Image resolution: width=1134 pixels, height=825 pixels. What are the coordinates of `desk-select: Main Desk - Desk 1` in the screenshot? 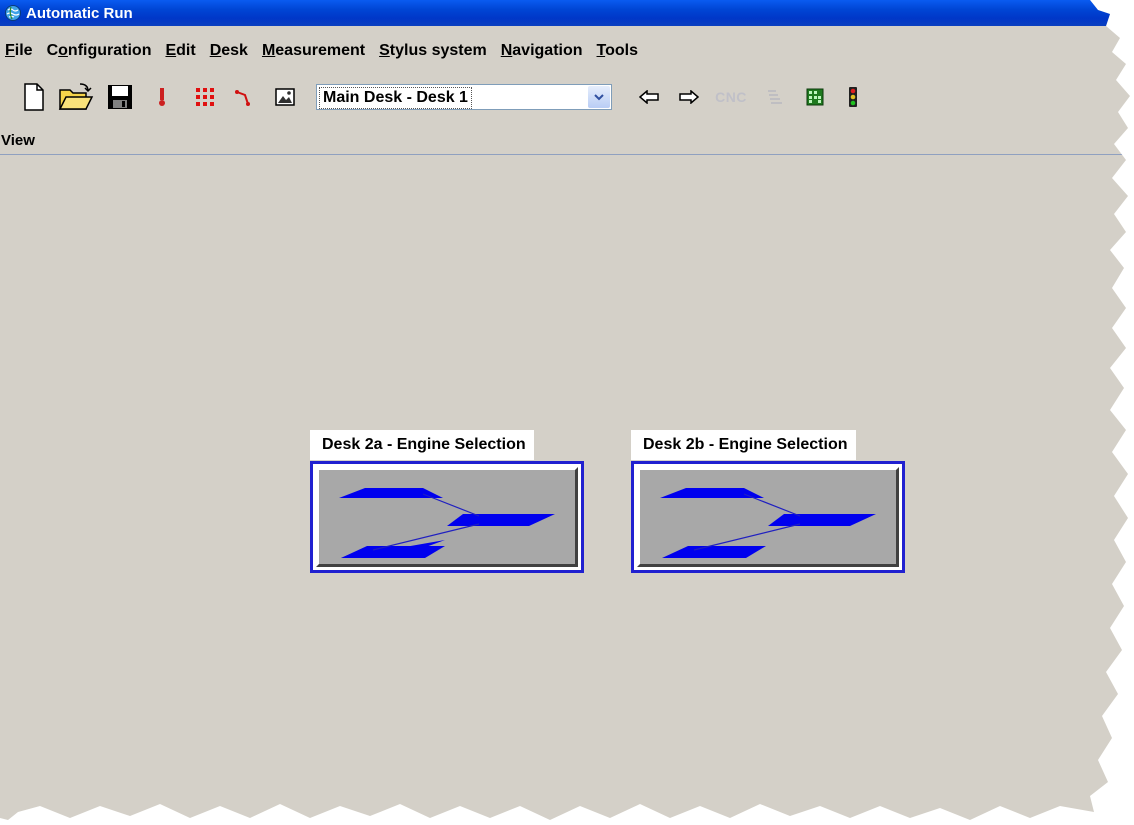 It's located at (464, 97).